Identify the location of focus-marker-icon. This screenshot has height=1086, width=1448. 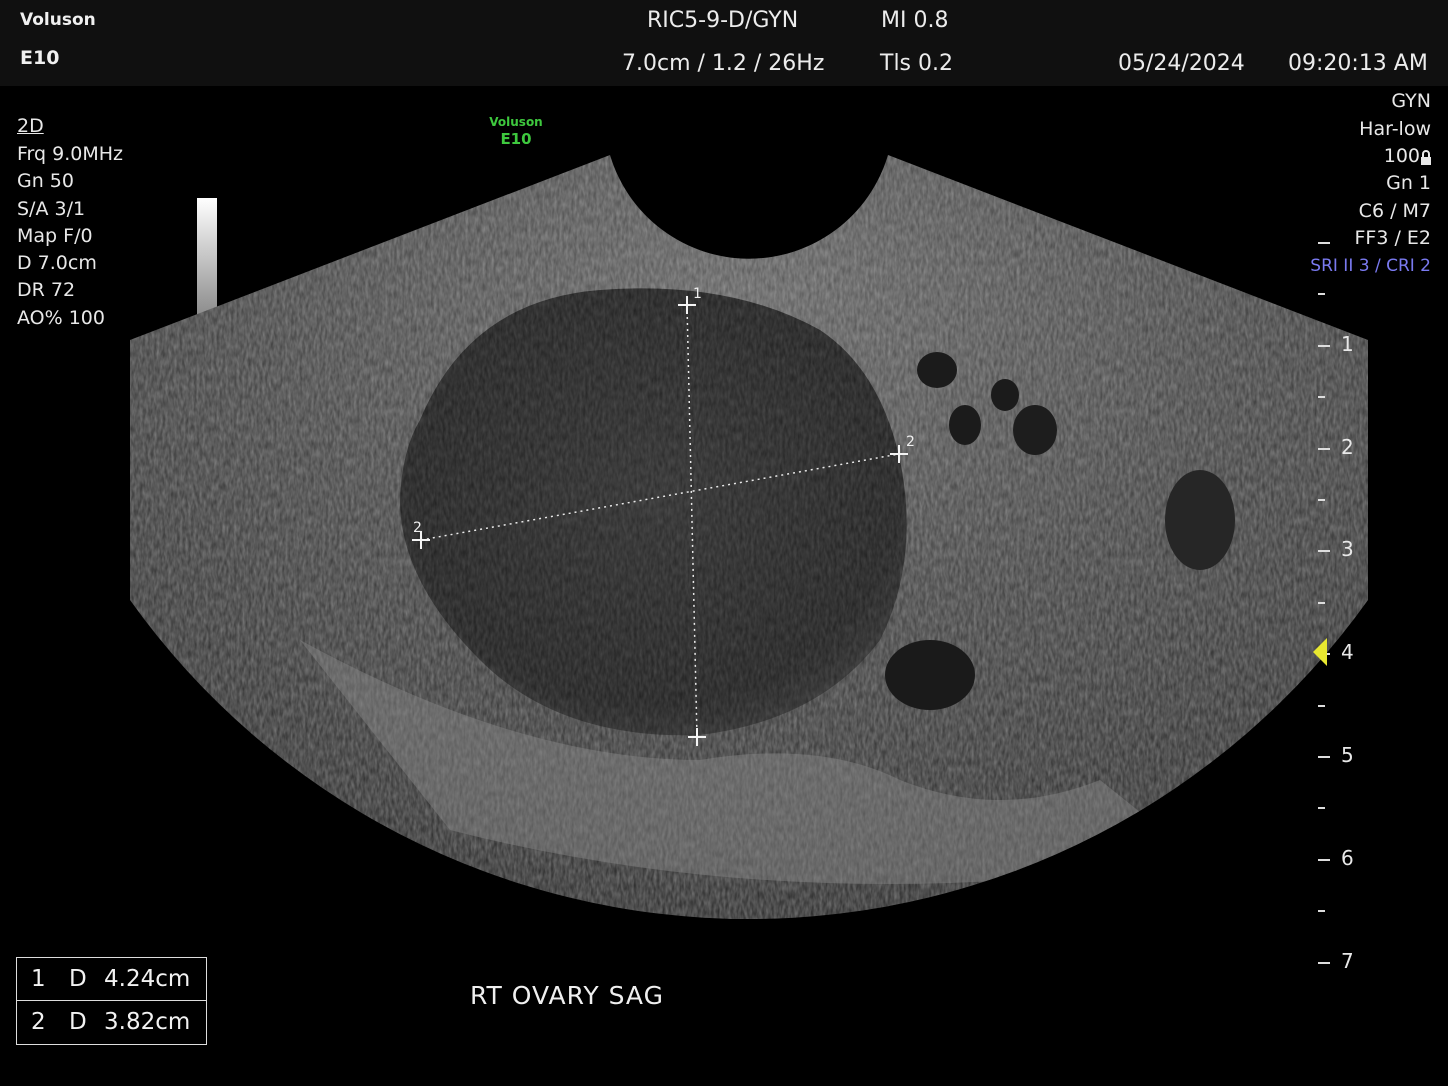
(1320, 652).